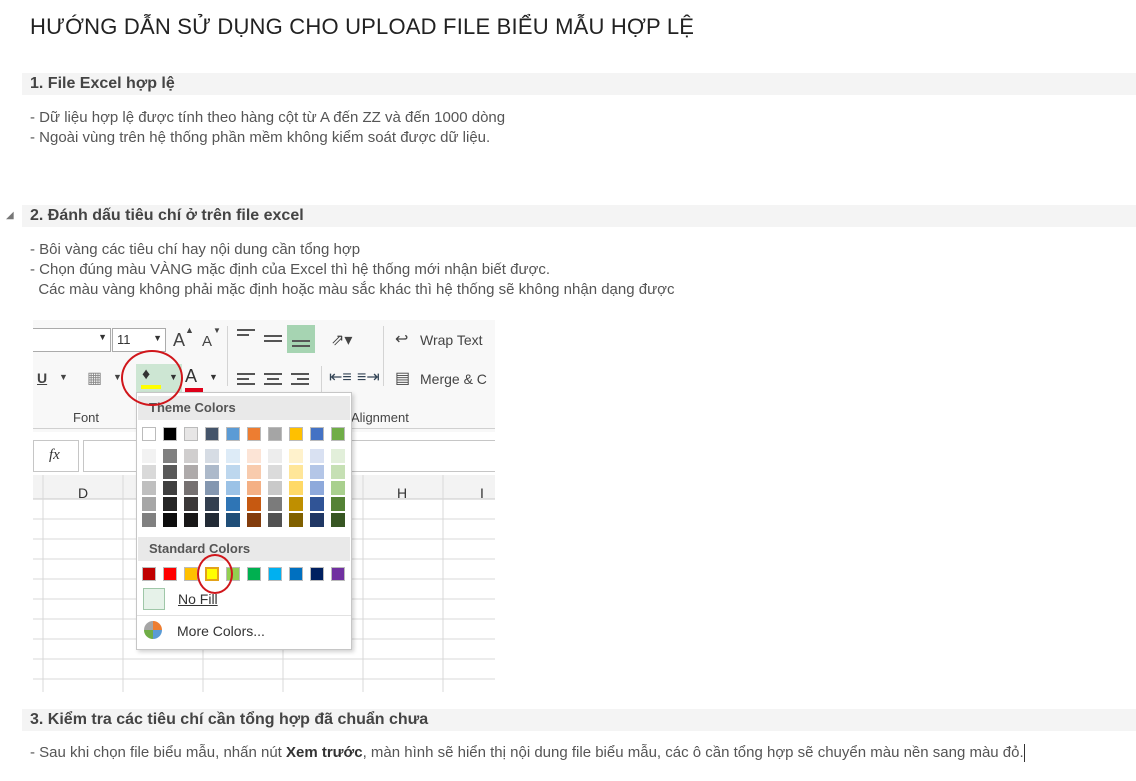  Describe the element at coordinates (179, 340) in the screenshot. I see `grow-font-button: A` at that location.